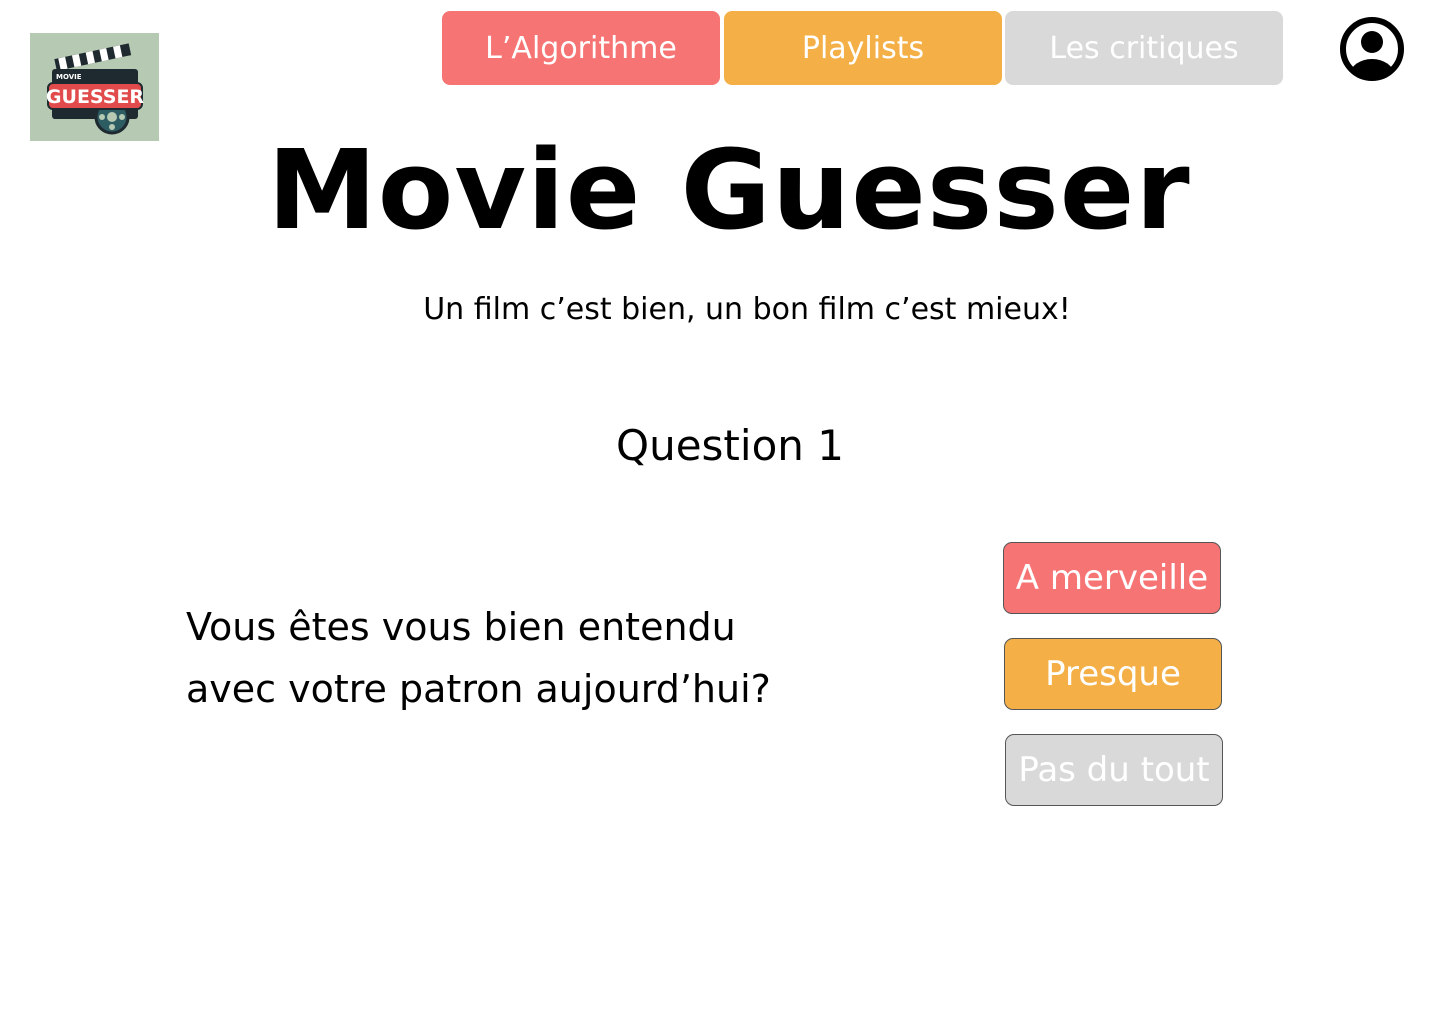 This screenshot has width=1440, height=1024. I want to click on app-logo: MOVIE GUESSER, so click(94, 87).